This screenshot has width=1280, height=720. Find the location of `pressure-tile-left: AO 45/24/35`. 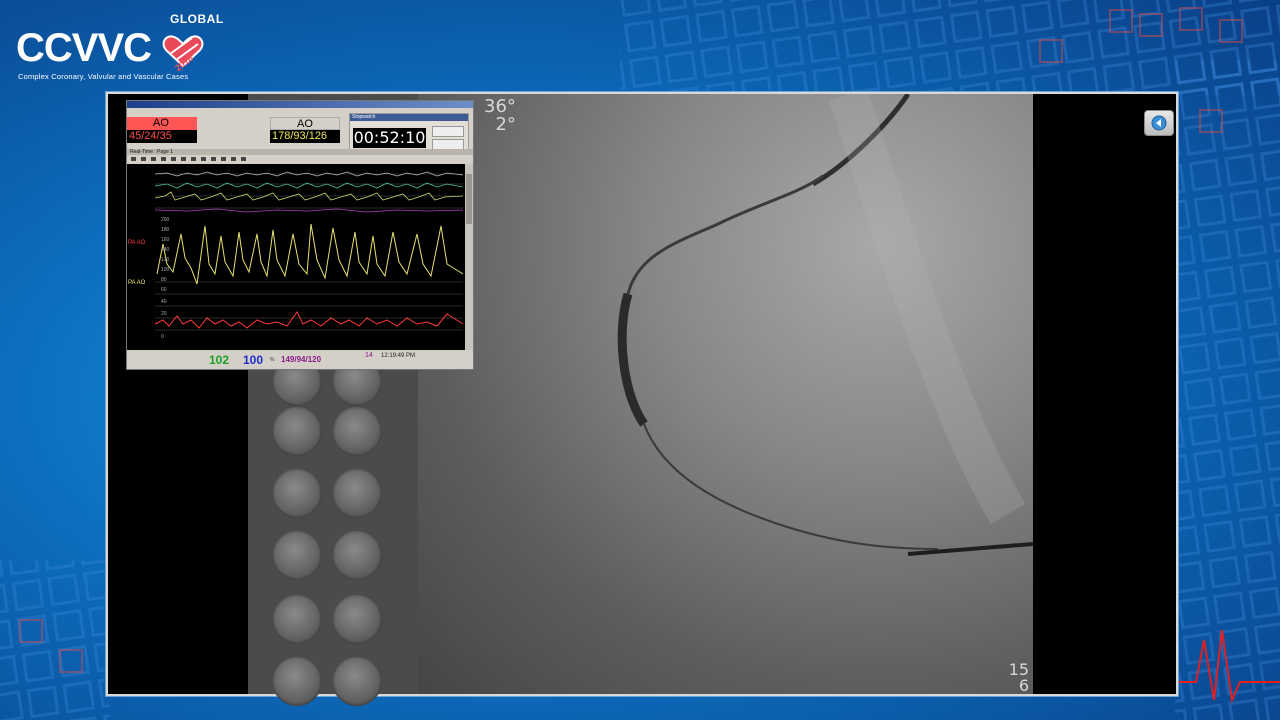

pressure-tile-left: AO 45/24/35 is located at coordinates (162, 130).